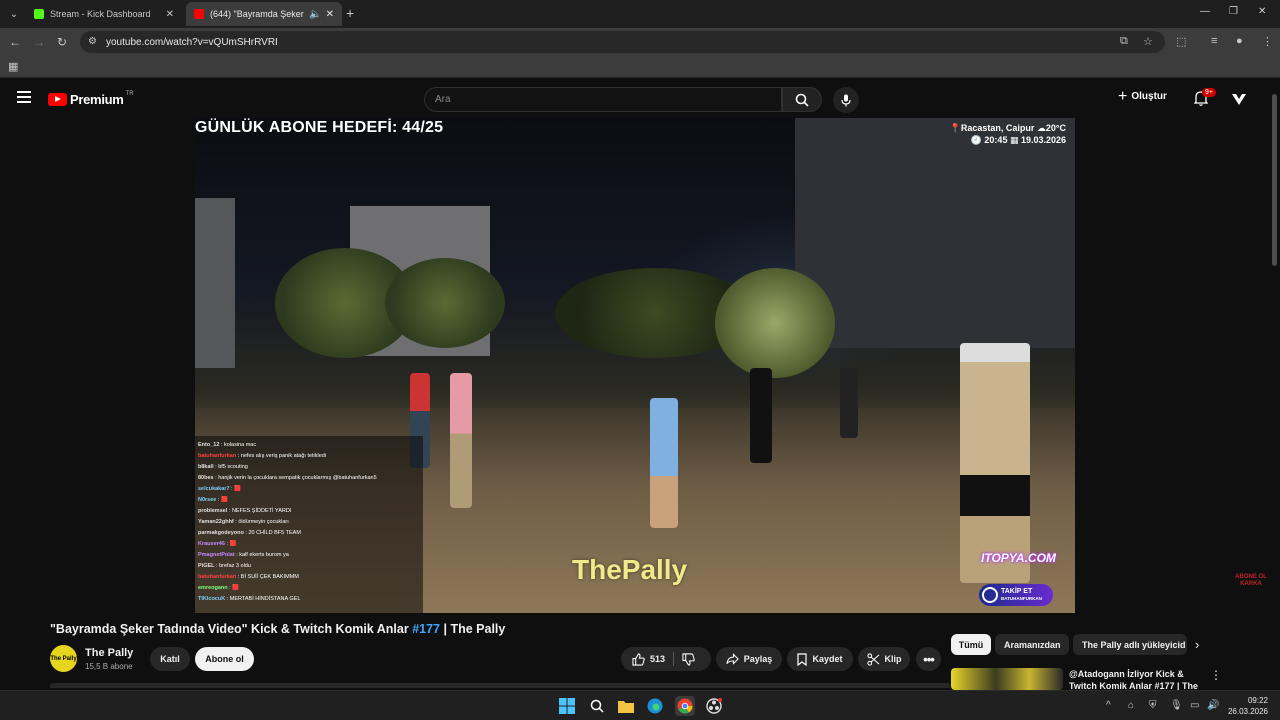 This screenshot has height=720, width=1280. I want to click on tray-overflow-icon: ^, so click(1108, 705).